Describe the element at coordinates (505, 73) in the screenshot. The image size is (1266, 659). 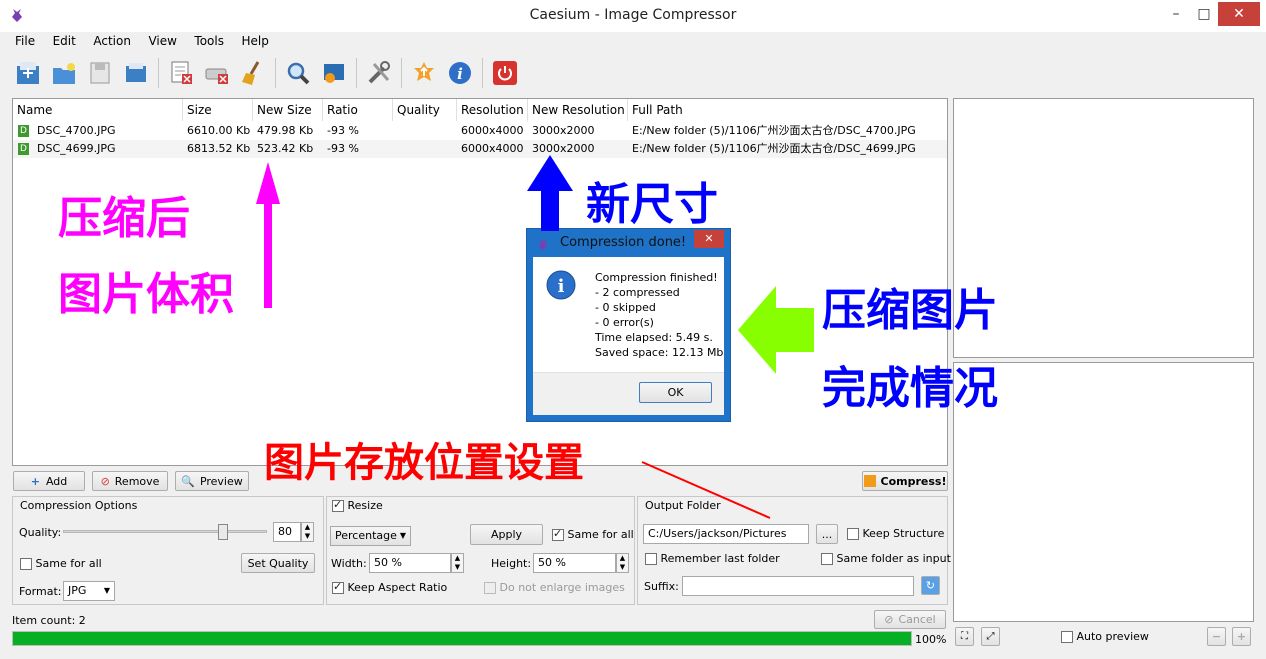
I see `exit-power-icon` at that location.